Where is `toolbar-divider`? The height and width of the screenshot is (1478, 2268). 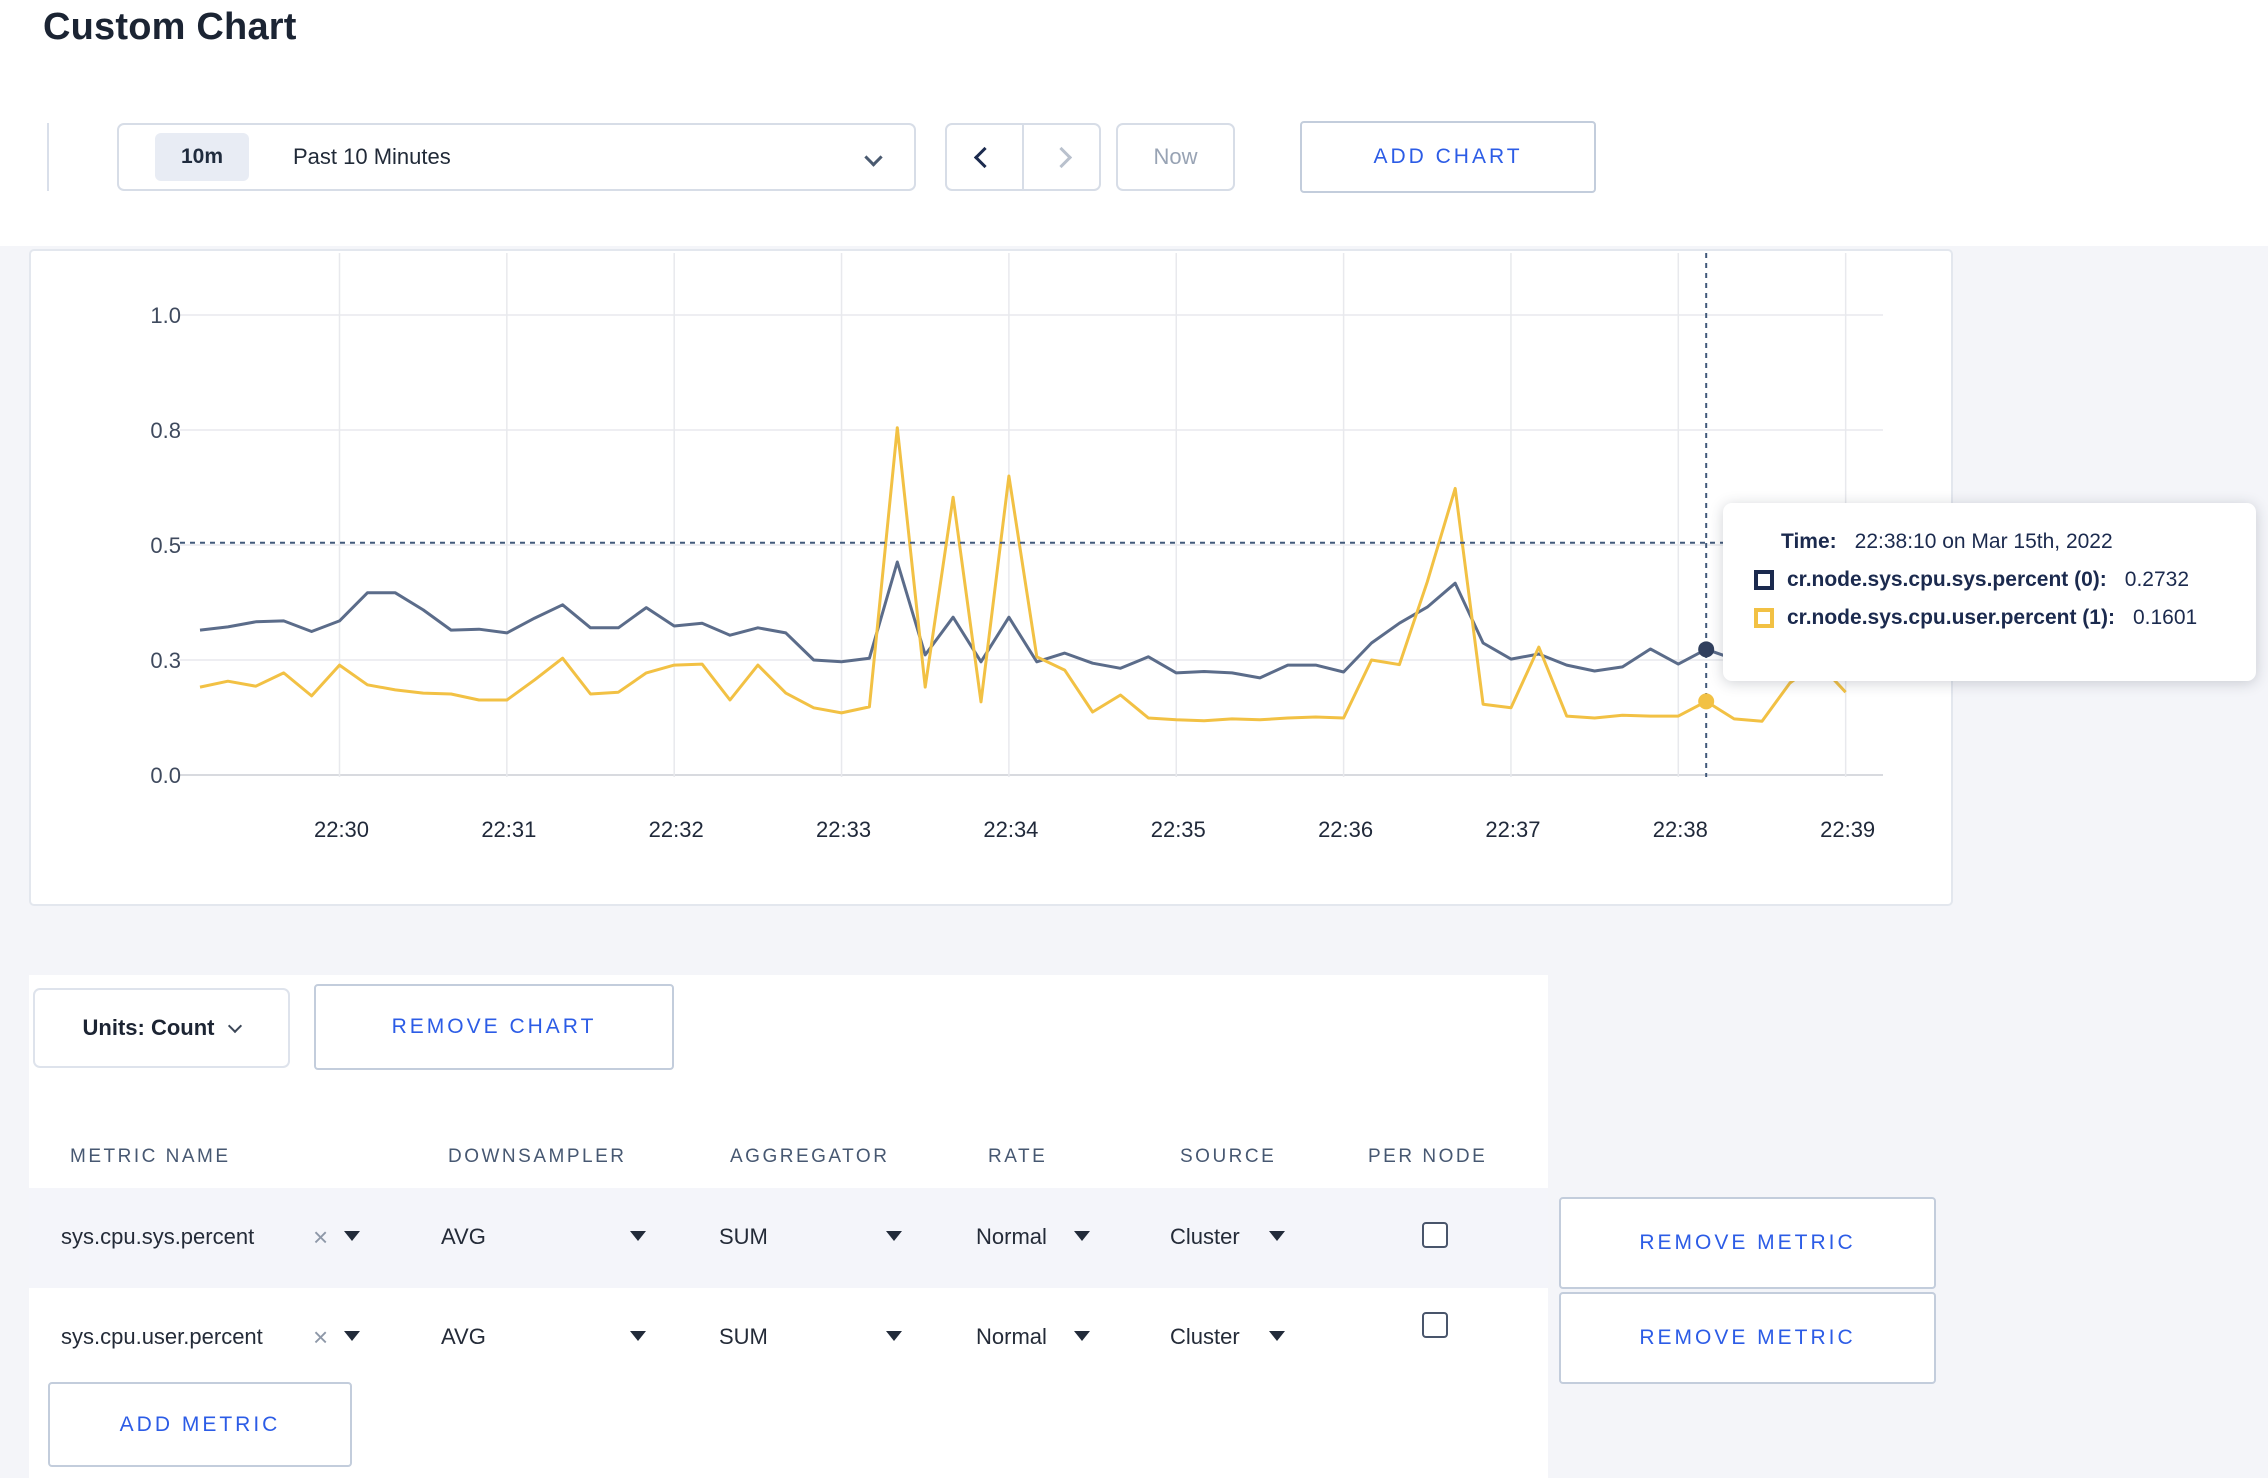 toolbar-divider is located at coordinates (48, 157).